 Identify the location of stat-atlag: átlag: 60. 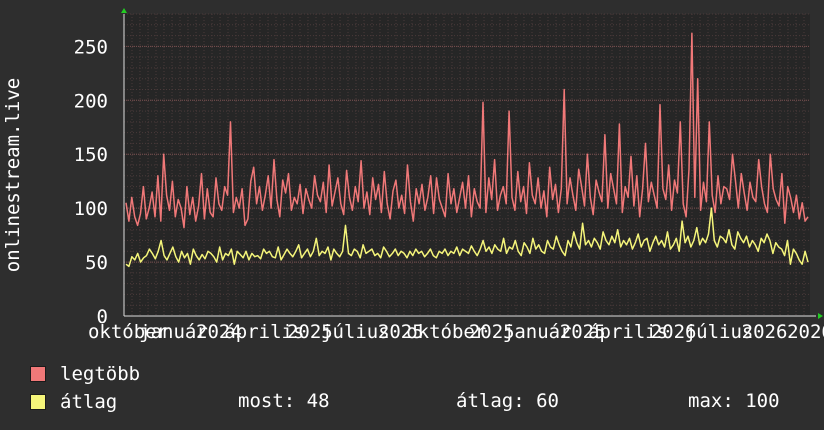
(507, 401).